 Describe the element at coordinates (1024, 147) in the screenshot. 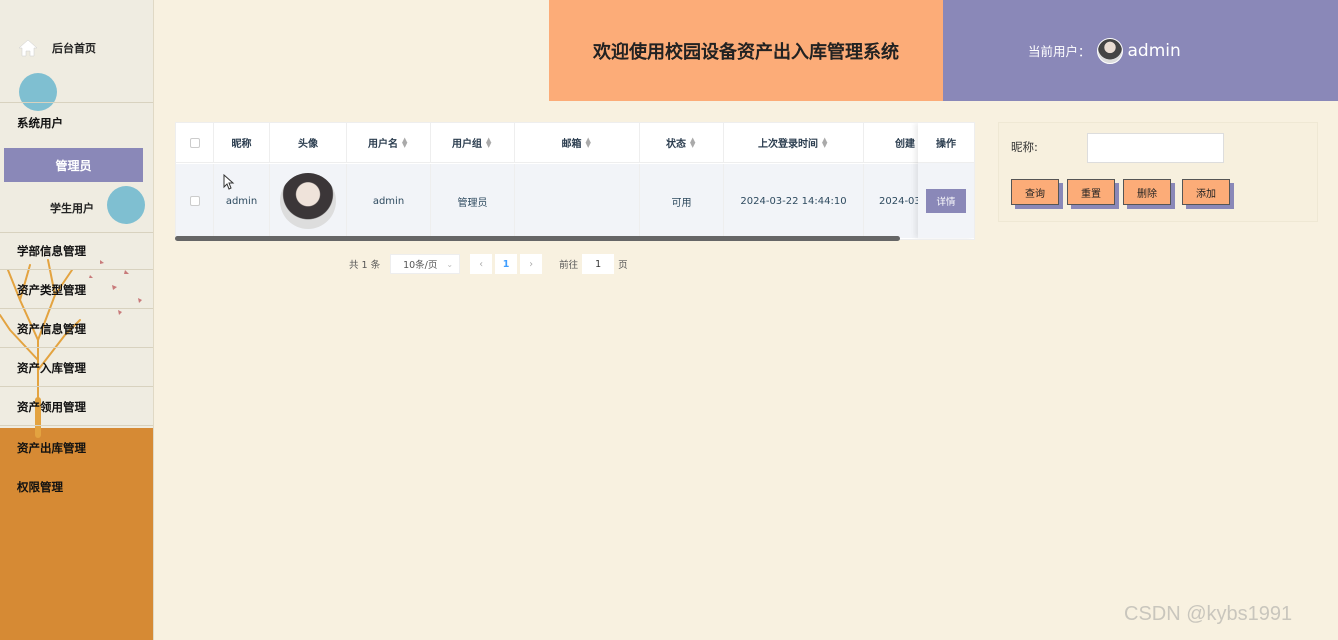

I see `nickname-label: 昵称:` at that location.